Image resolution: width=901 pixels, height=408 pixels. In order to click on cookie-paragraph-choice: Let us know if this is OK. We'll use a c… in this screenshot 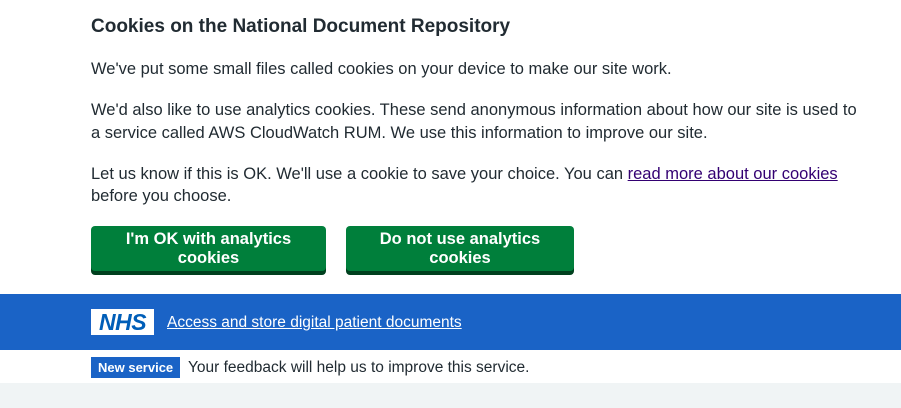, I will do `click(476, 185)`.